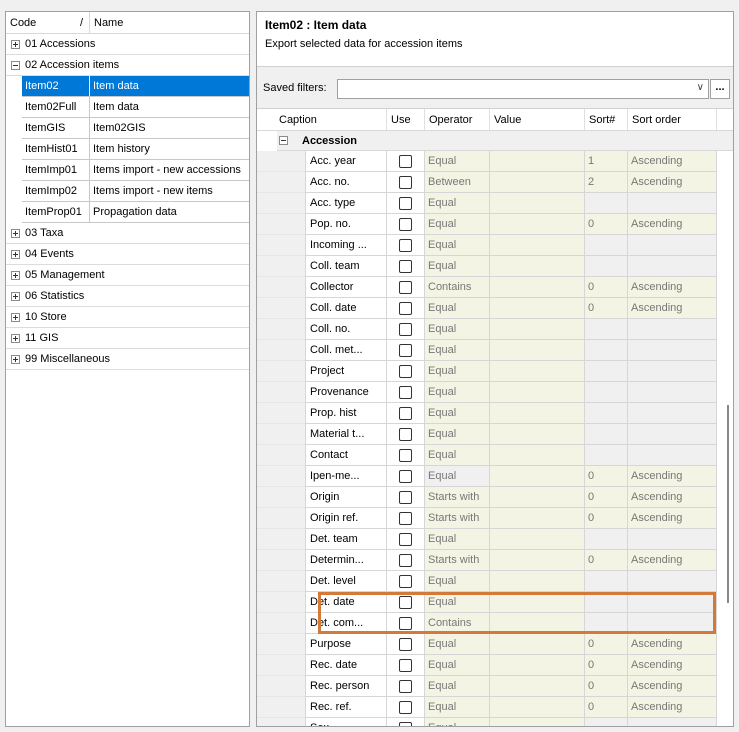 Image resolution: width=739 pixels, height=732 pixels. Describe the element at coordinates (283, 140) in the screenshot. I see `collapse-icon` at that location.